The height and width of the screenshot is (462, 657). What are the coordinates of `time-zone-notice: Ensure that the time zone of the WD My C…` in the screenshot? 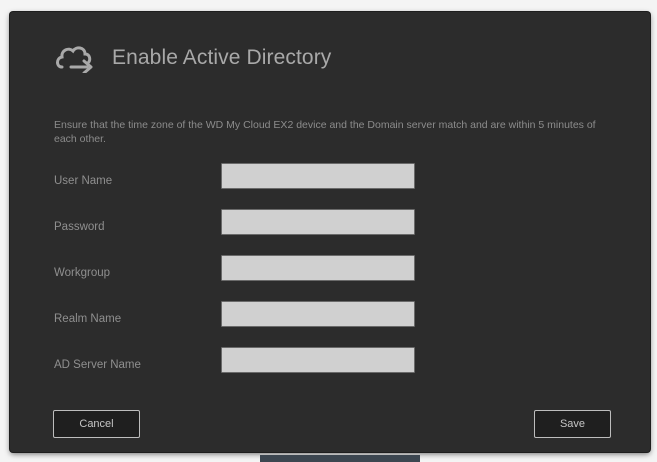 It's located at (325, 132).